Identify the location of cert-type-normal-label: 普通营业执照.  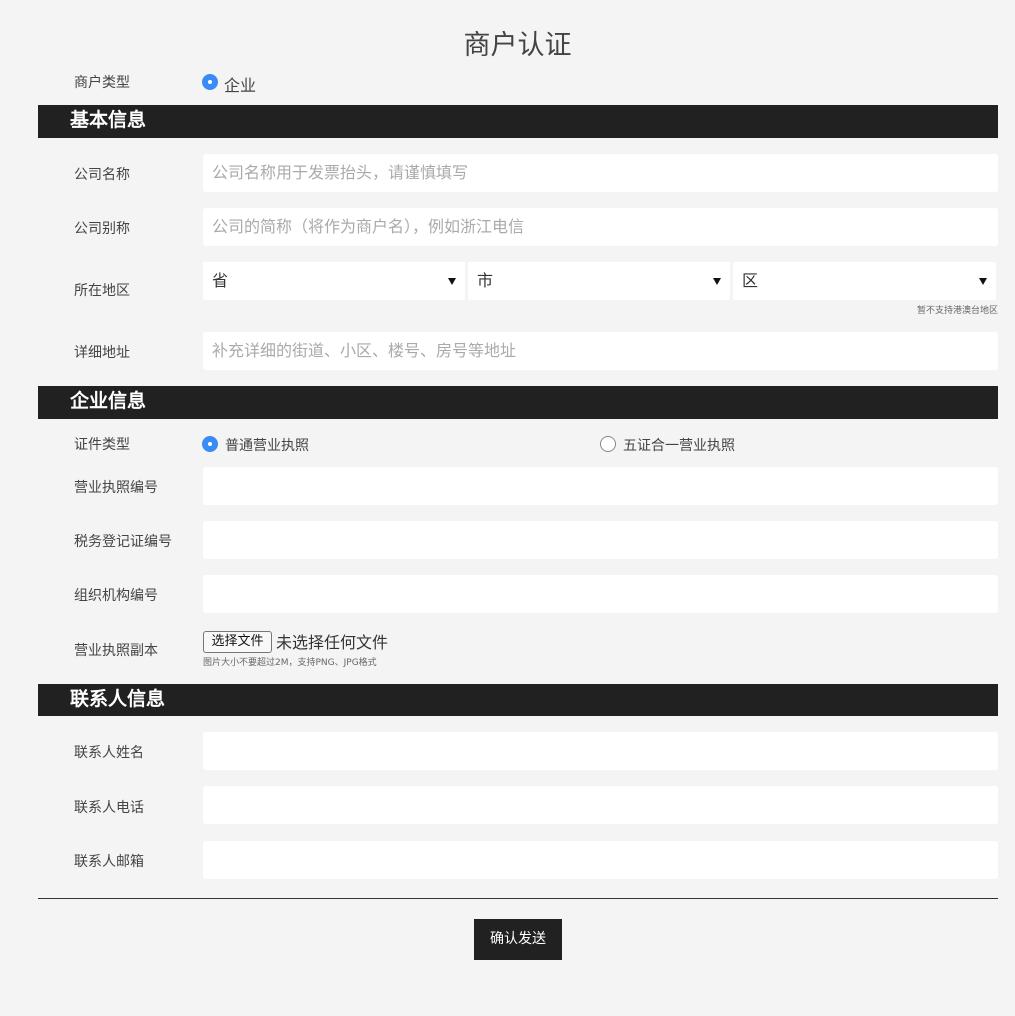
(267, 446).